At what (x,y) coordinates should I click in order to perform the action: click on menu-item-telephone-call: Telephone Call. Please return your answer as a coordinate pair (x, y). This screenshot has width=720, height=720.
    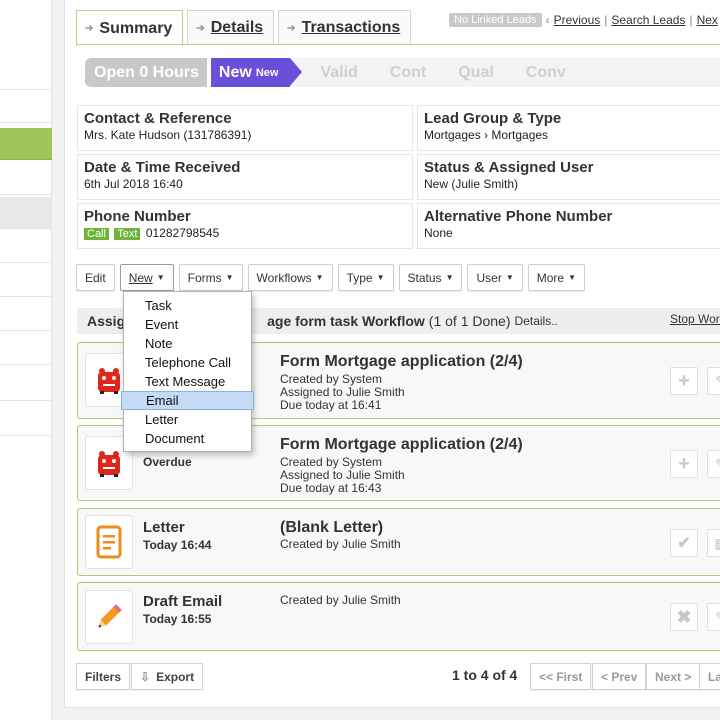
    Looking at the image, I should click on (187, 362).